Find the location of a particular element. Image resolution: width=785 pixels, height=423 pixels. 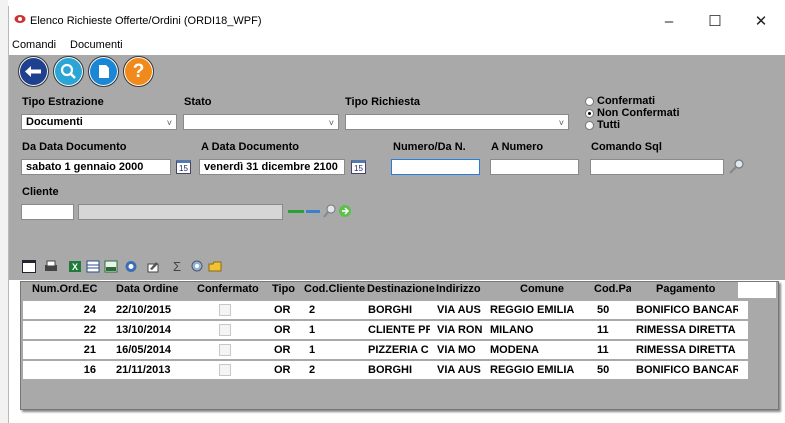

menu-bar is located at coordinates (397, 46).